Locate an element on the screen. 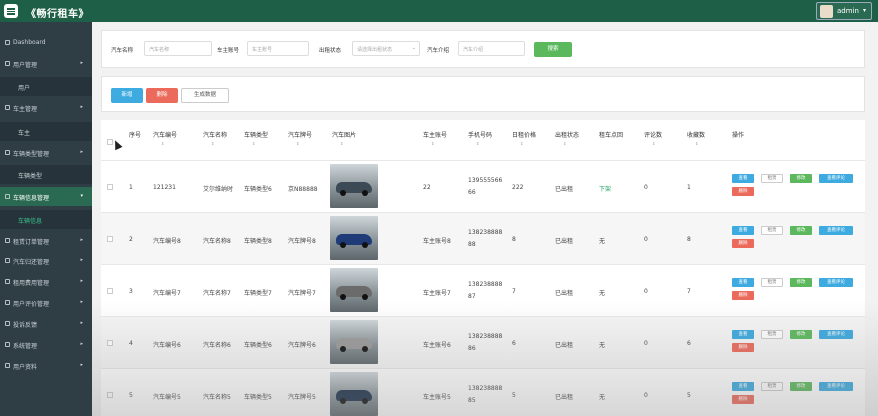  header-daily-price: 日租价格 ⇕ is located at coordinates (524, 138).